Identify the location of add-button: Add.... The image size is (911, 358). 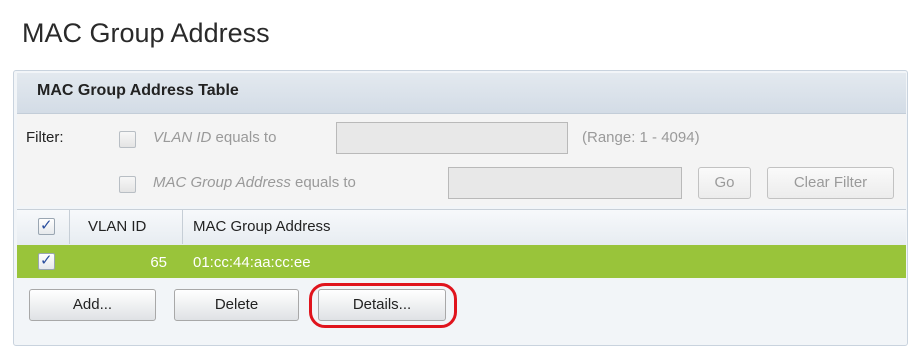
(92, 305).